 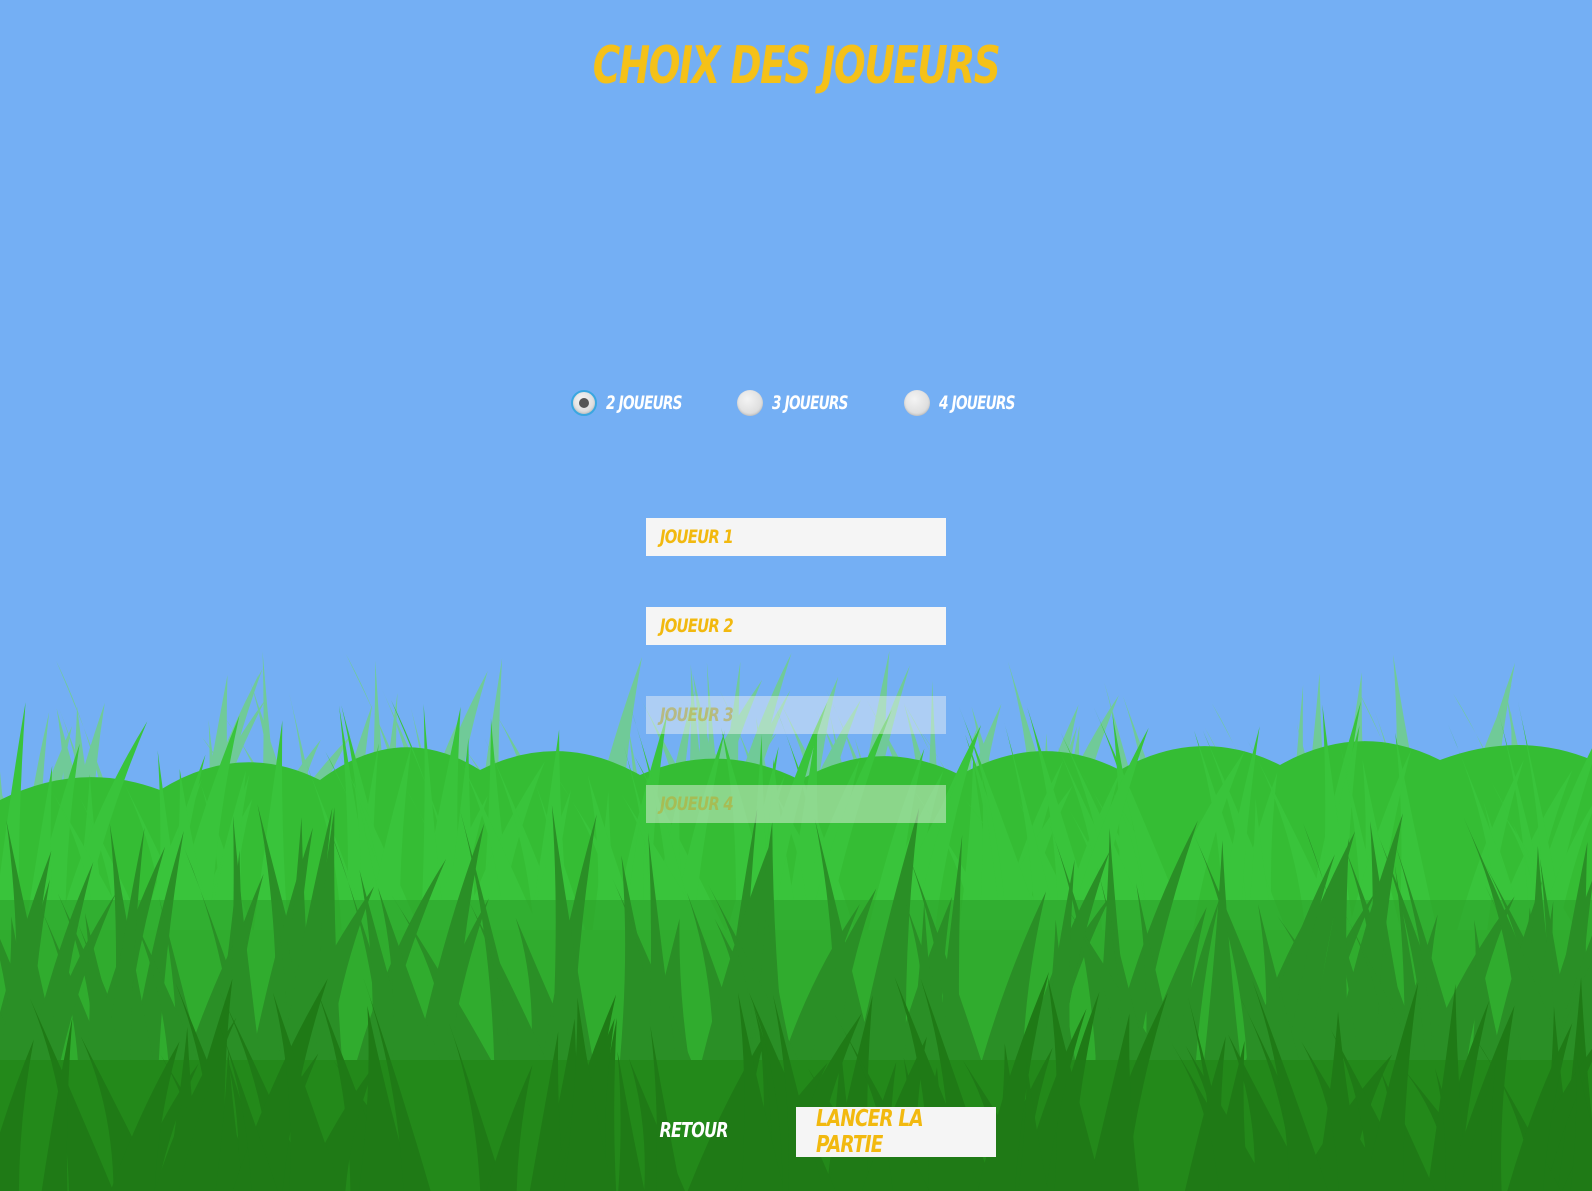 I want to click on radio-button-checked, so click(x=584, y=403).